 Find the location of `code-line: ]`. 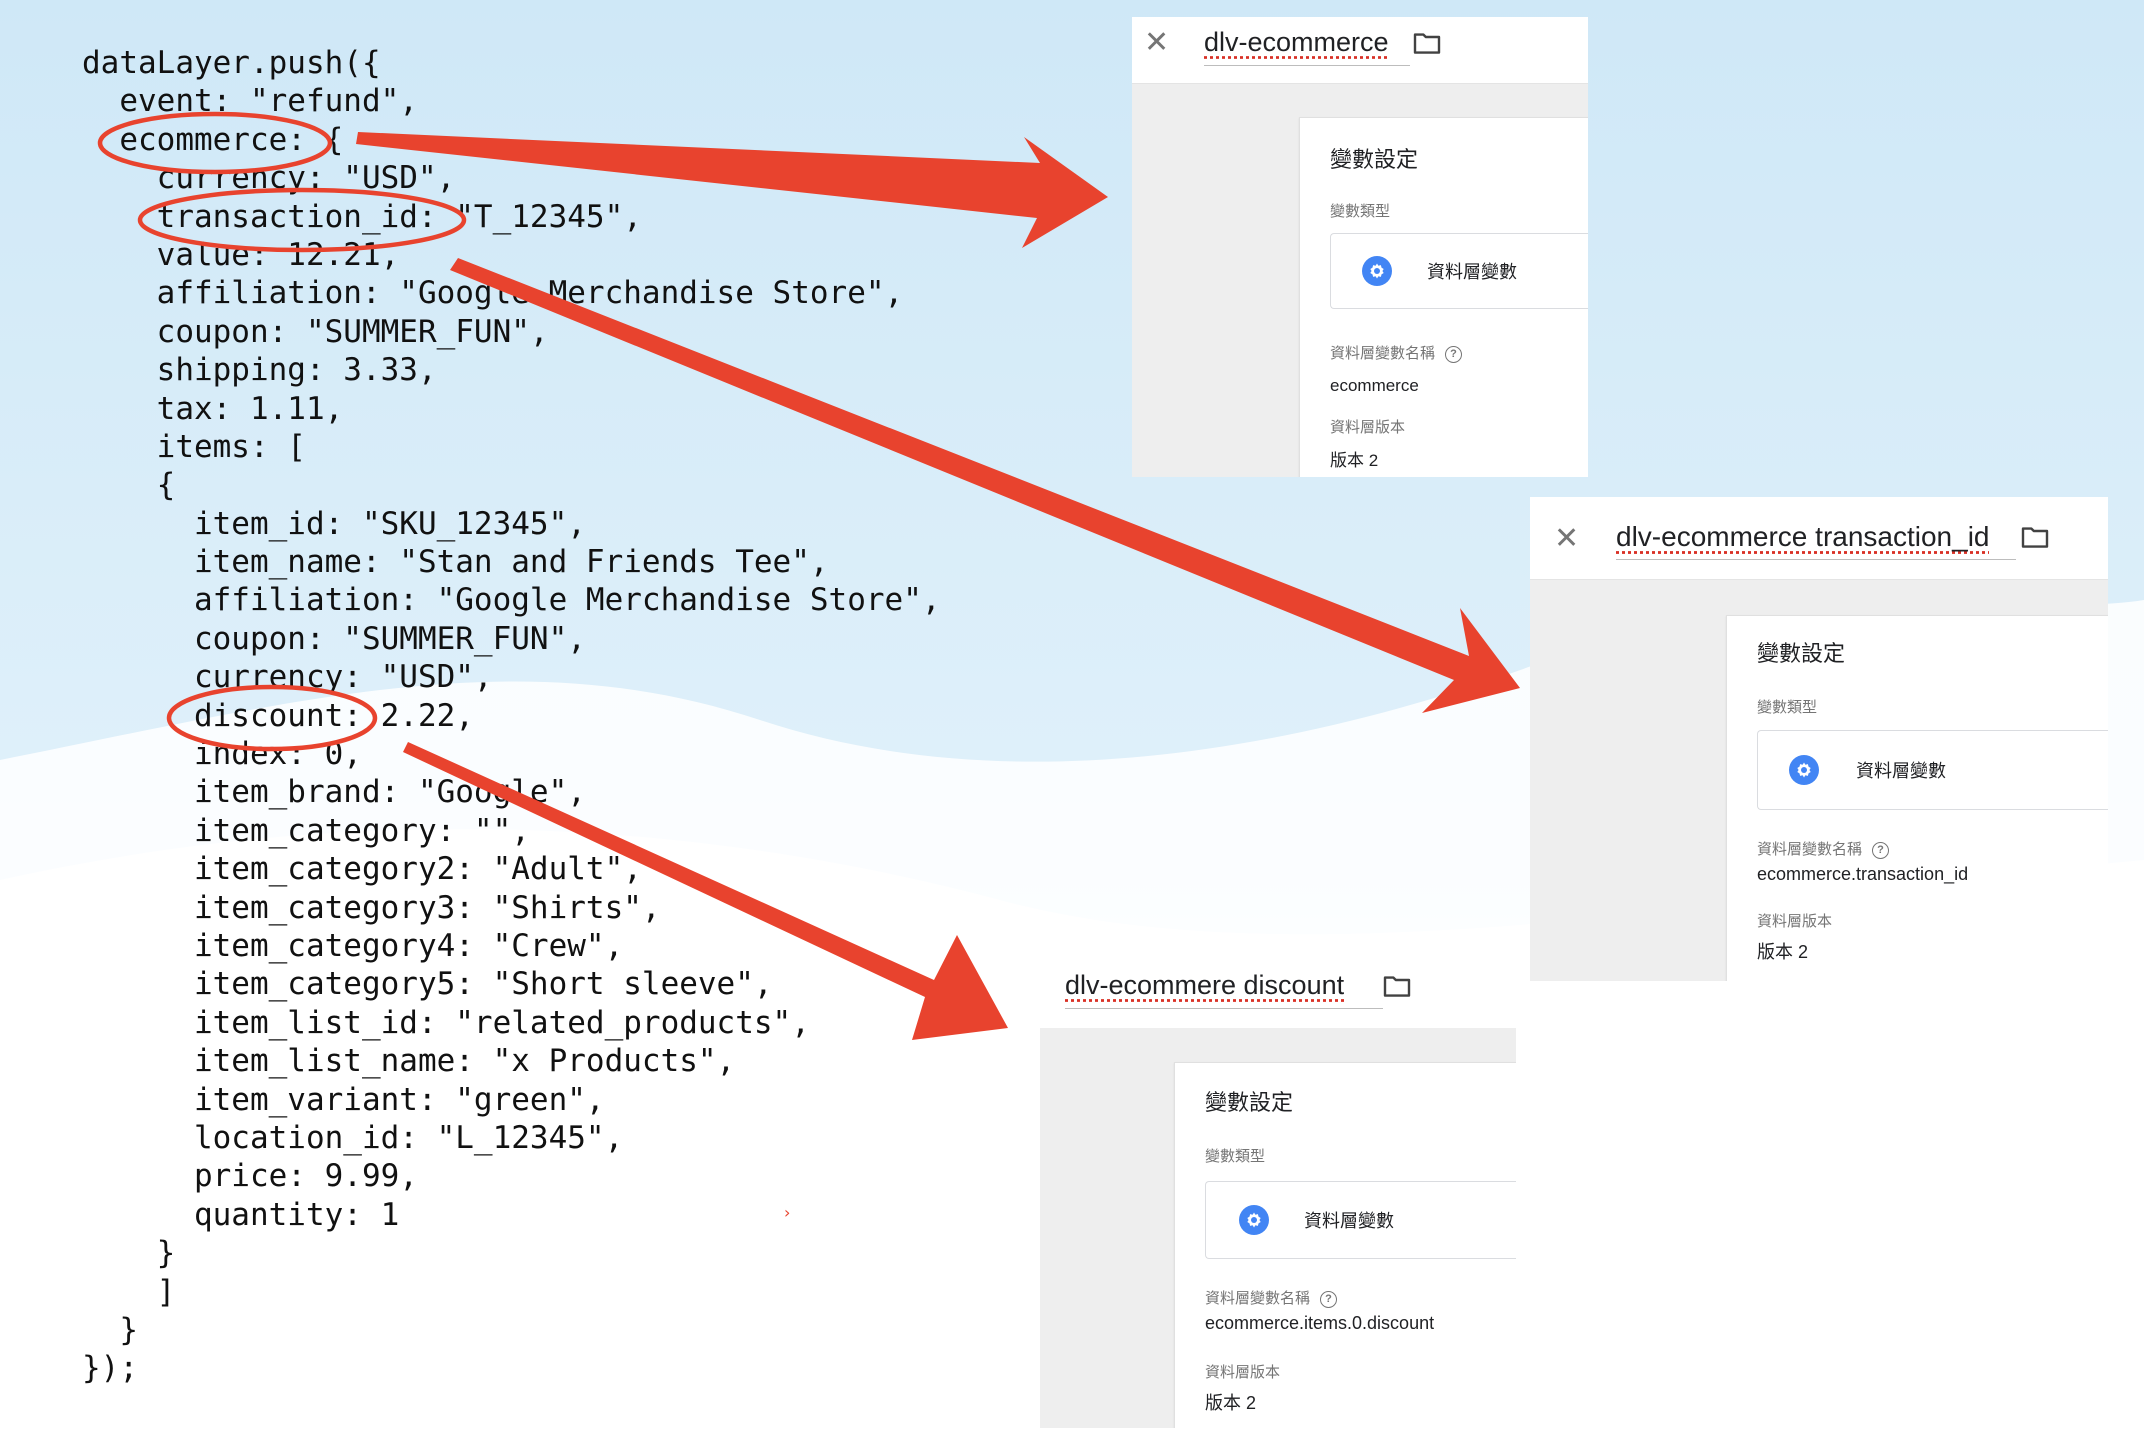

code-line: ] is located at coordinates (129, 1291).